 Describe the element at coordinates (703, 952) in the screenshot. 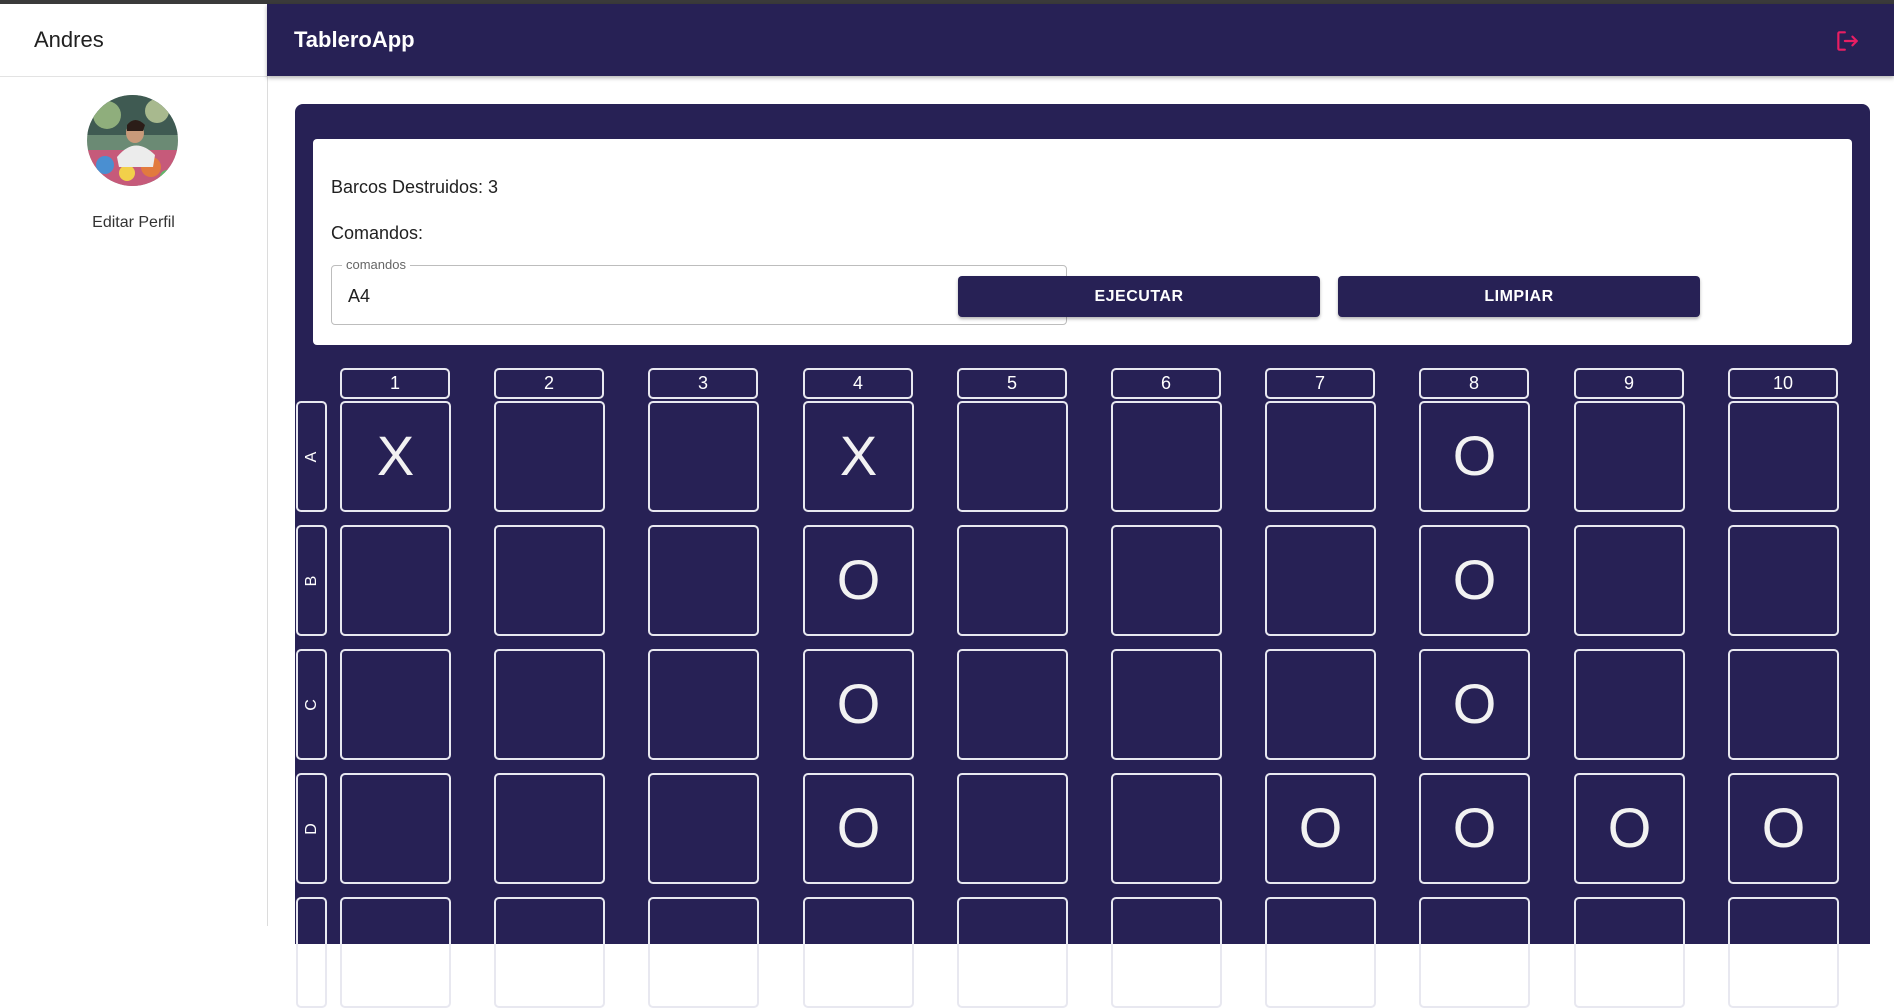

I see `board-cell-next3` at that location.